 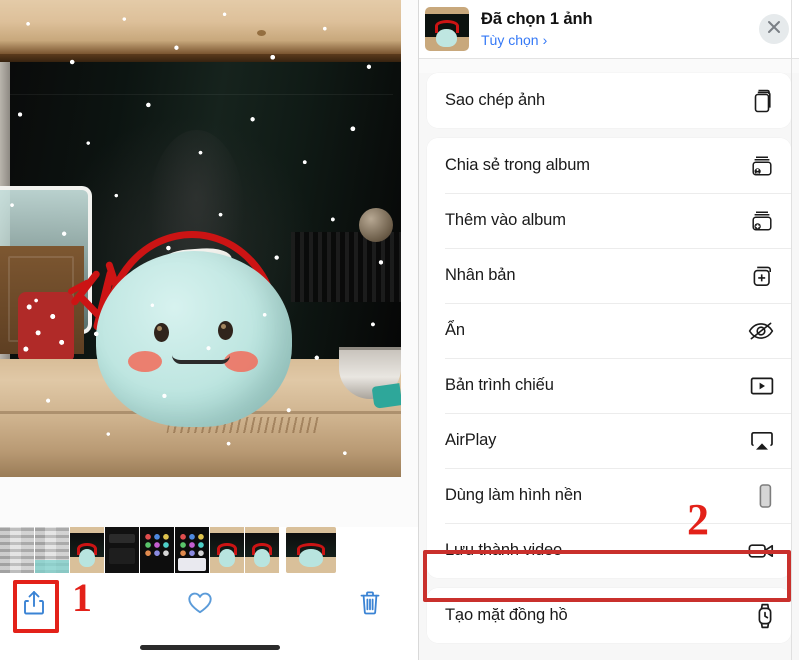 I want to click on plush-cheek-left, so click(x=145, y=361).